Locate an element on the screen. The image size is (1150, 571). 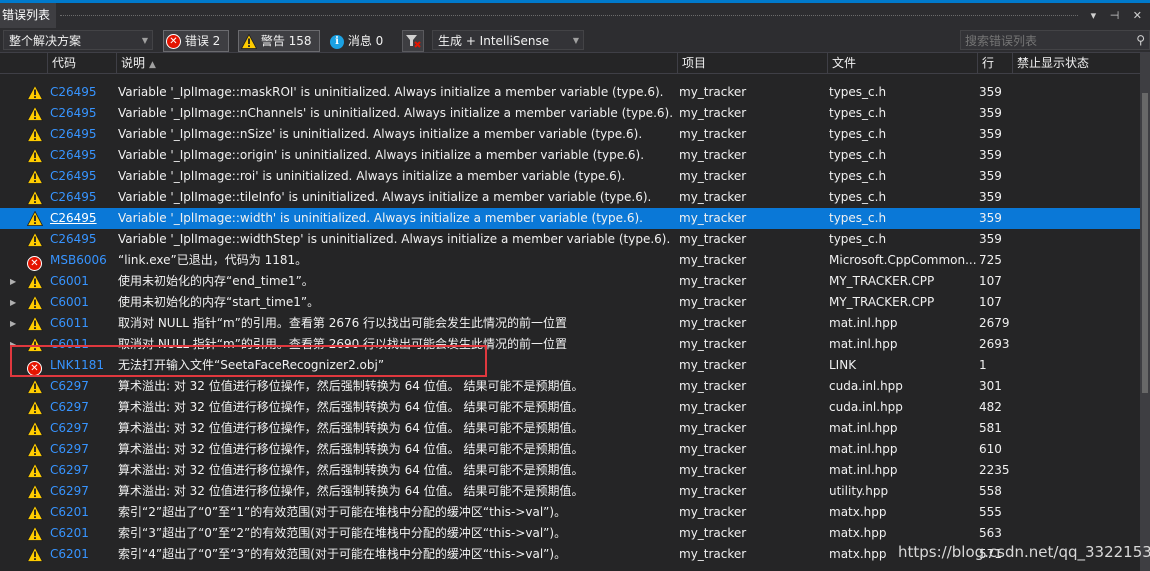
filter-icon is located at coordinates (413, 41).